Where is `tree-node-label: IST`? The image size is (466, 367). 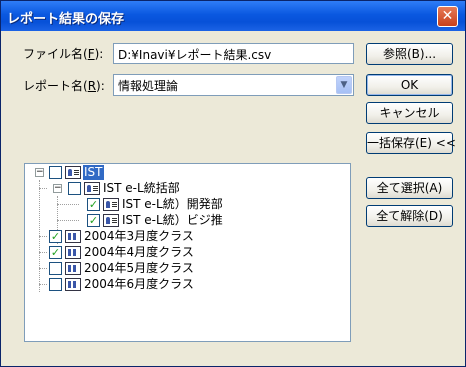
tree-node-label: IST is located at coordinates (93, 172).